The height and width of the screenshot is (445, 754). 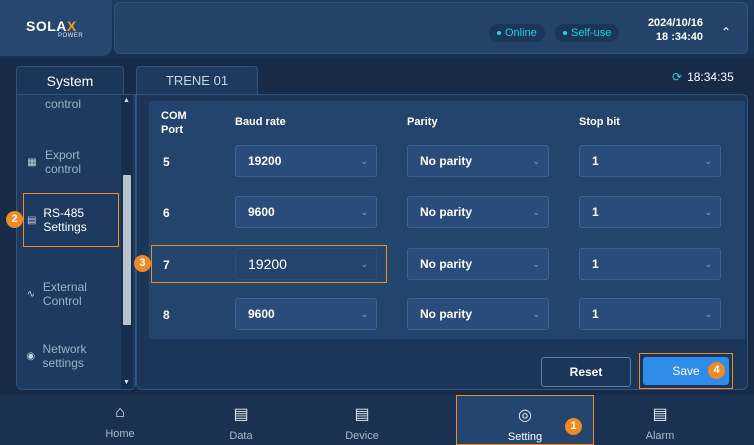 I want to click on mode-status: Self-use, so click(x=587, y=33).